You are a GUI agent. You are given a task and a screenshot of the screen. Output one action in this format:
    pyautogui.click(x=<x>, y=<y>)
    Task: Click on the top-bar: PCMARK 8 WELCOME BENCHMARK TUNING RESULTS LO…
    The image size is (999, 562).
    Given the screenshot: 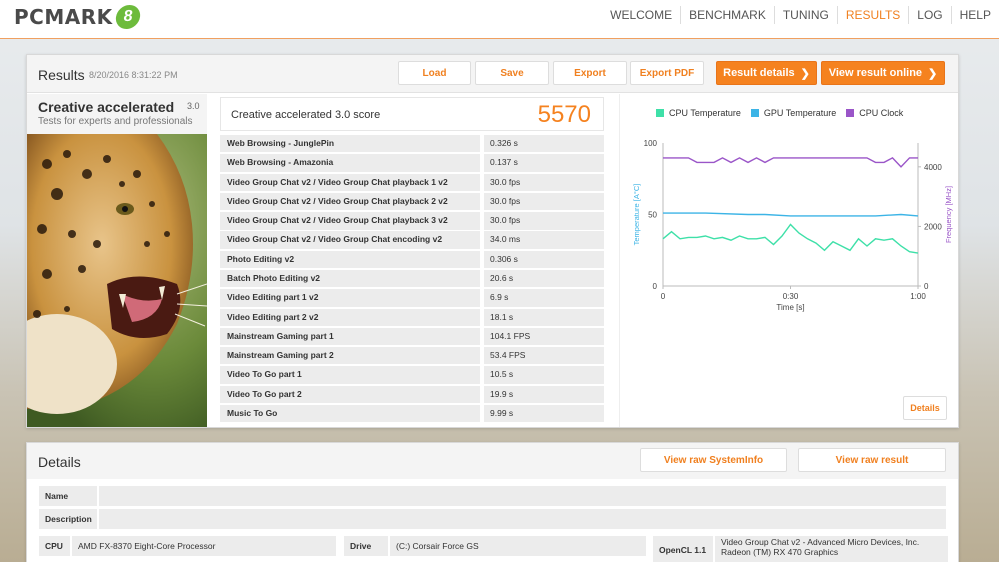 What is the action you would take?
    pyautogui.click(x=499, y=19)
    